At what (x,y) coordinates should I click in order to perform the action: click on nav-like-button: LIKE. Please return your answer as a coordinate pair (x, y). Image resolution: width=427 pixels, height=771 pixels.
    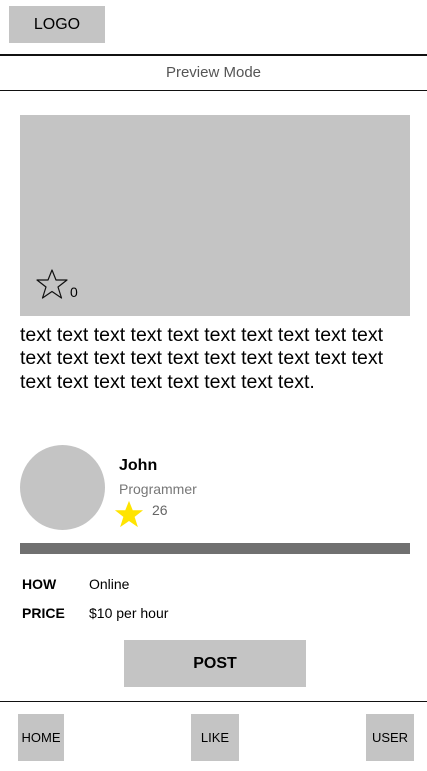
    Looking at the image, I should click on (215, 737).